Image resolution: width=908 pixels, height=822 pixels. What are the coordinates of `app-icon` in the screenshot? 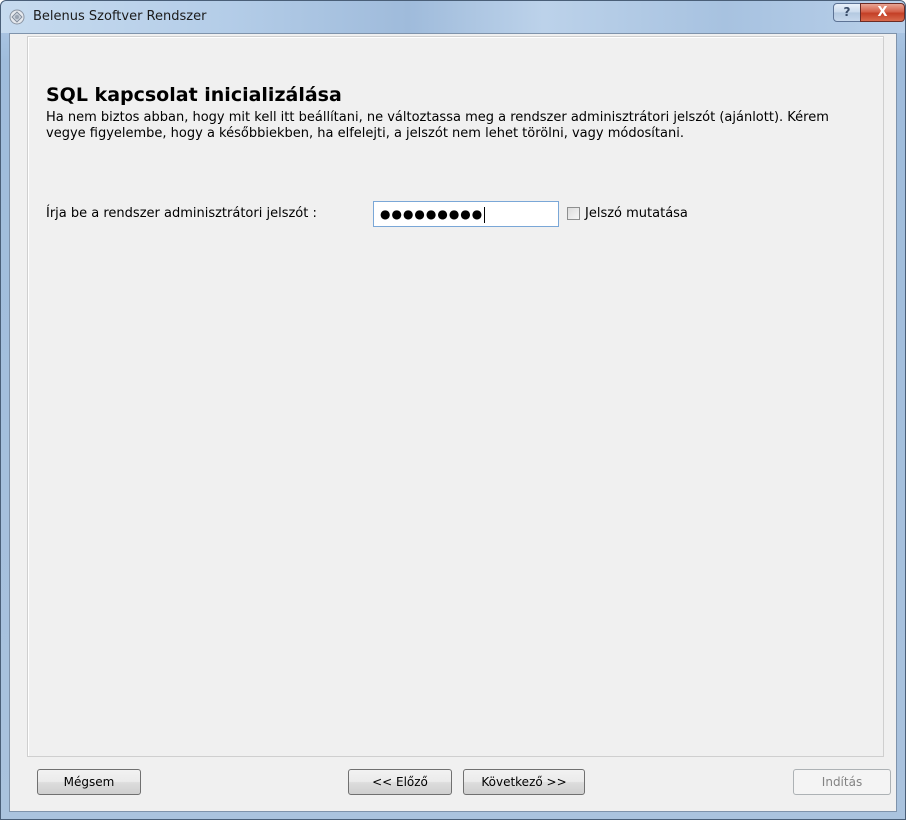 It's located at (17, 17).